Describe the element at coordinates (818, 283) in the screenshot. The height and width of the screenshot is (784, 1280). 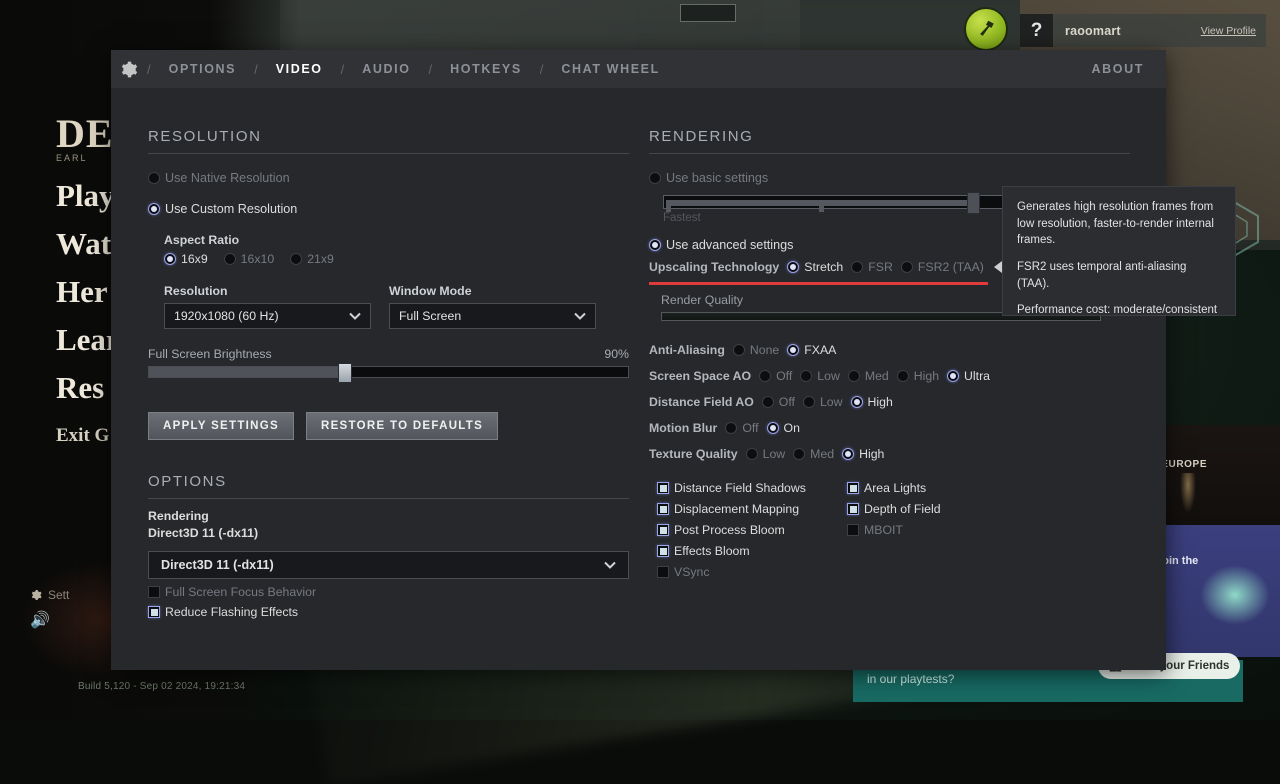
I see `highlight-underline` at that location.